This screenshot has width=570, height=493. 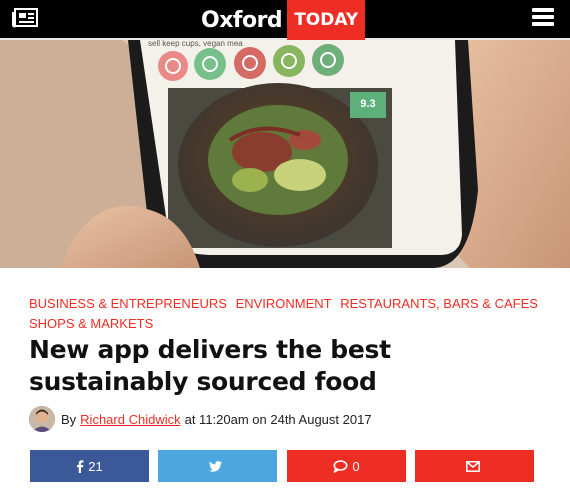 I want to click on category-restaurants: RESTAURANTS, BARS & CAFES, so click(x=439, y=303).